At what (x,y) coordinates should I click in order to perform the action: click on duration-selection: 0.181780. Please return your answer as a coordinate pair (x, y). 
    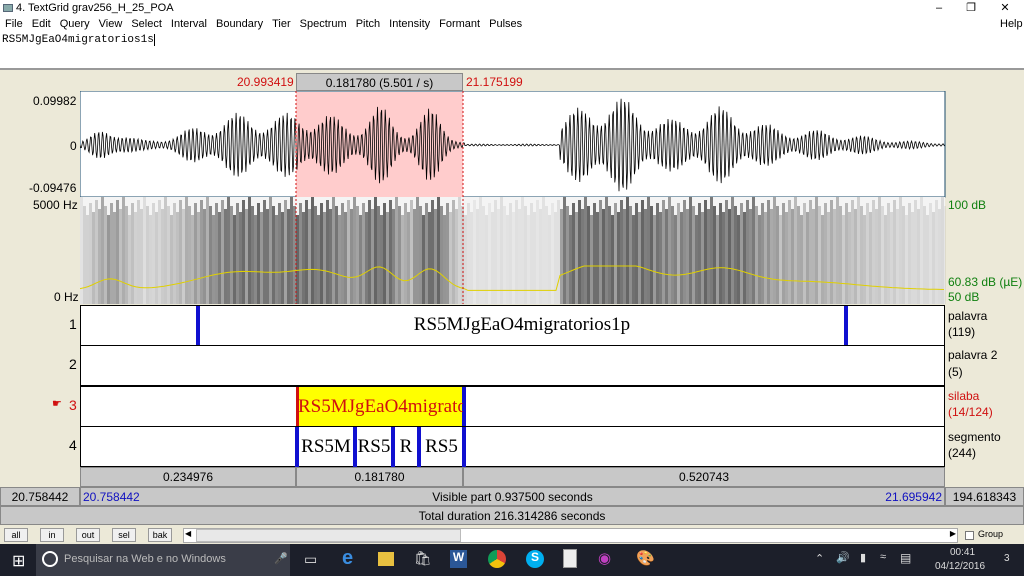
    Looking at the image, I should click on (379, 477).